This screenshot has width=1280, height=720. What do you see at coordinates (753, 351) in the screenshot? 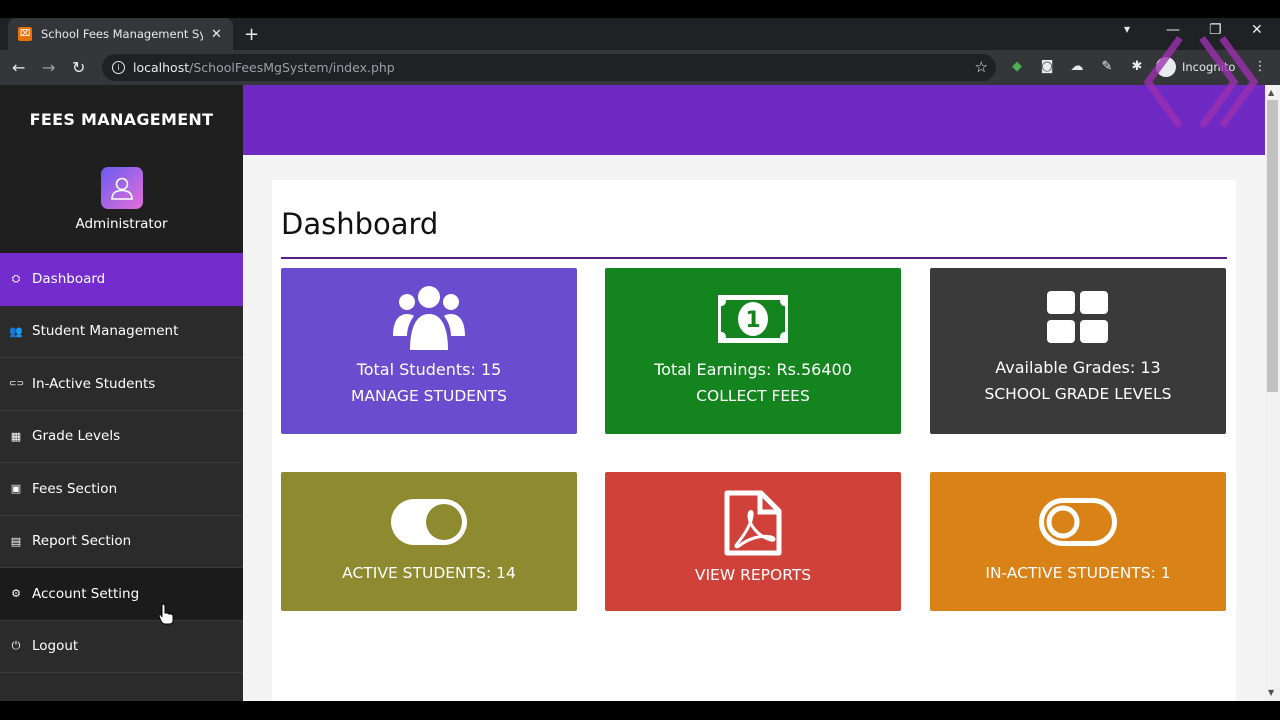
I see `tile-total-earnings: 1 Total Earnings: Rs.56400 COLLECT FEES` at bounding box center [753, 351].